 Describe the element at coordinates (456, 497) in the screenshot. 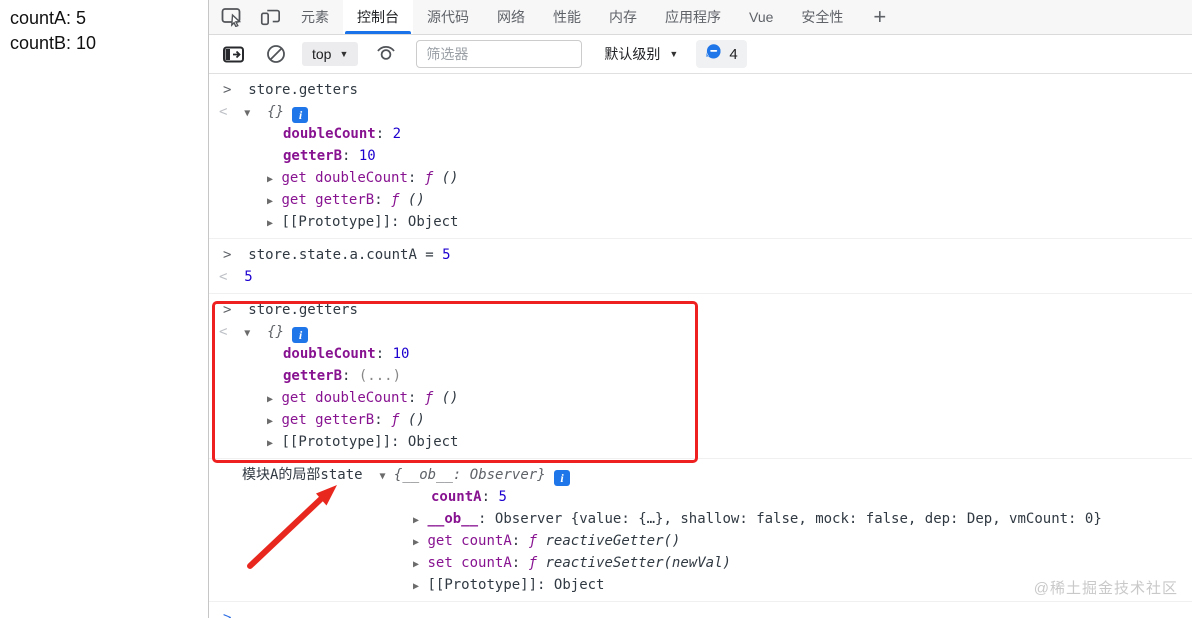

I see `console-token: countA` at that location.